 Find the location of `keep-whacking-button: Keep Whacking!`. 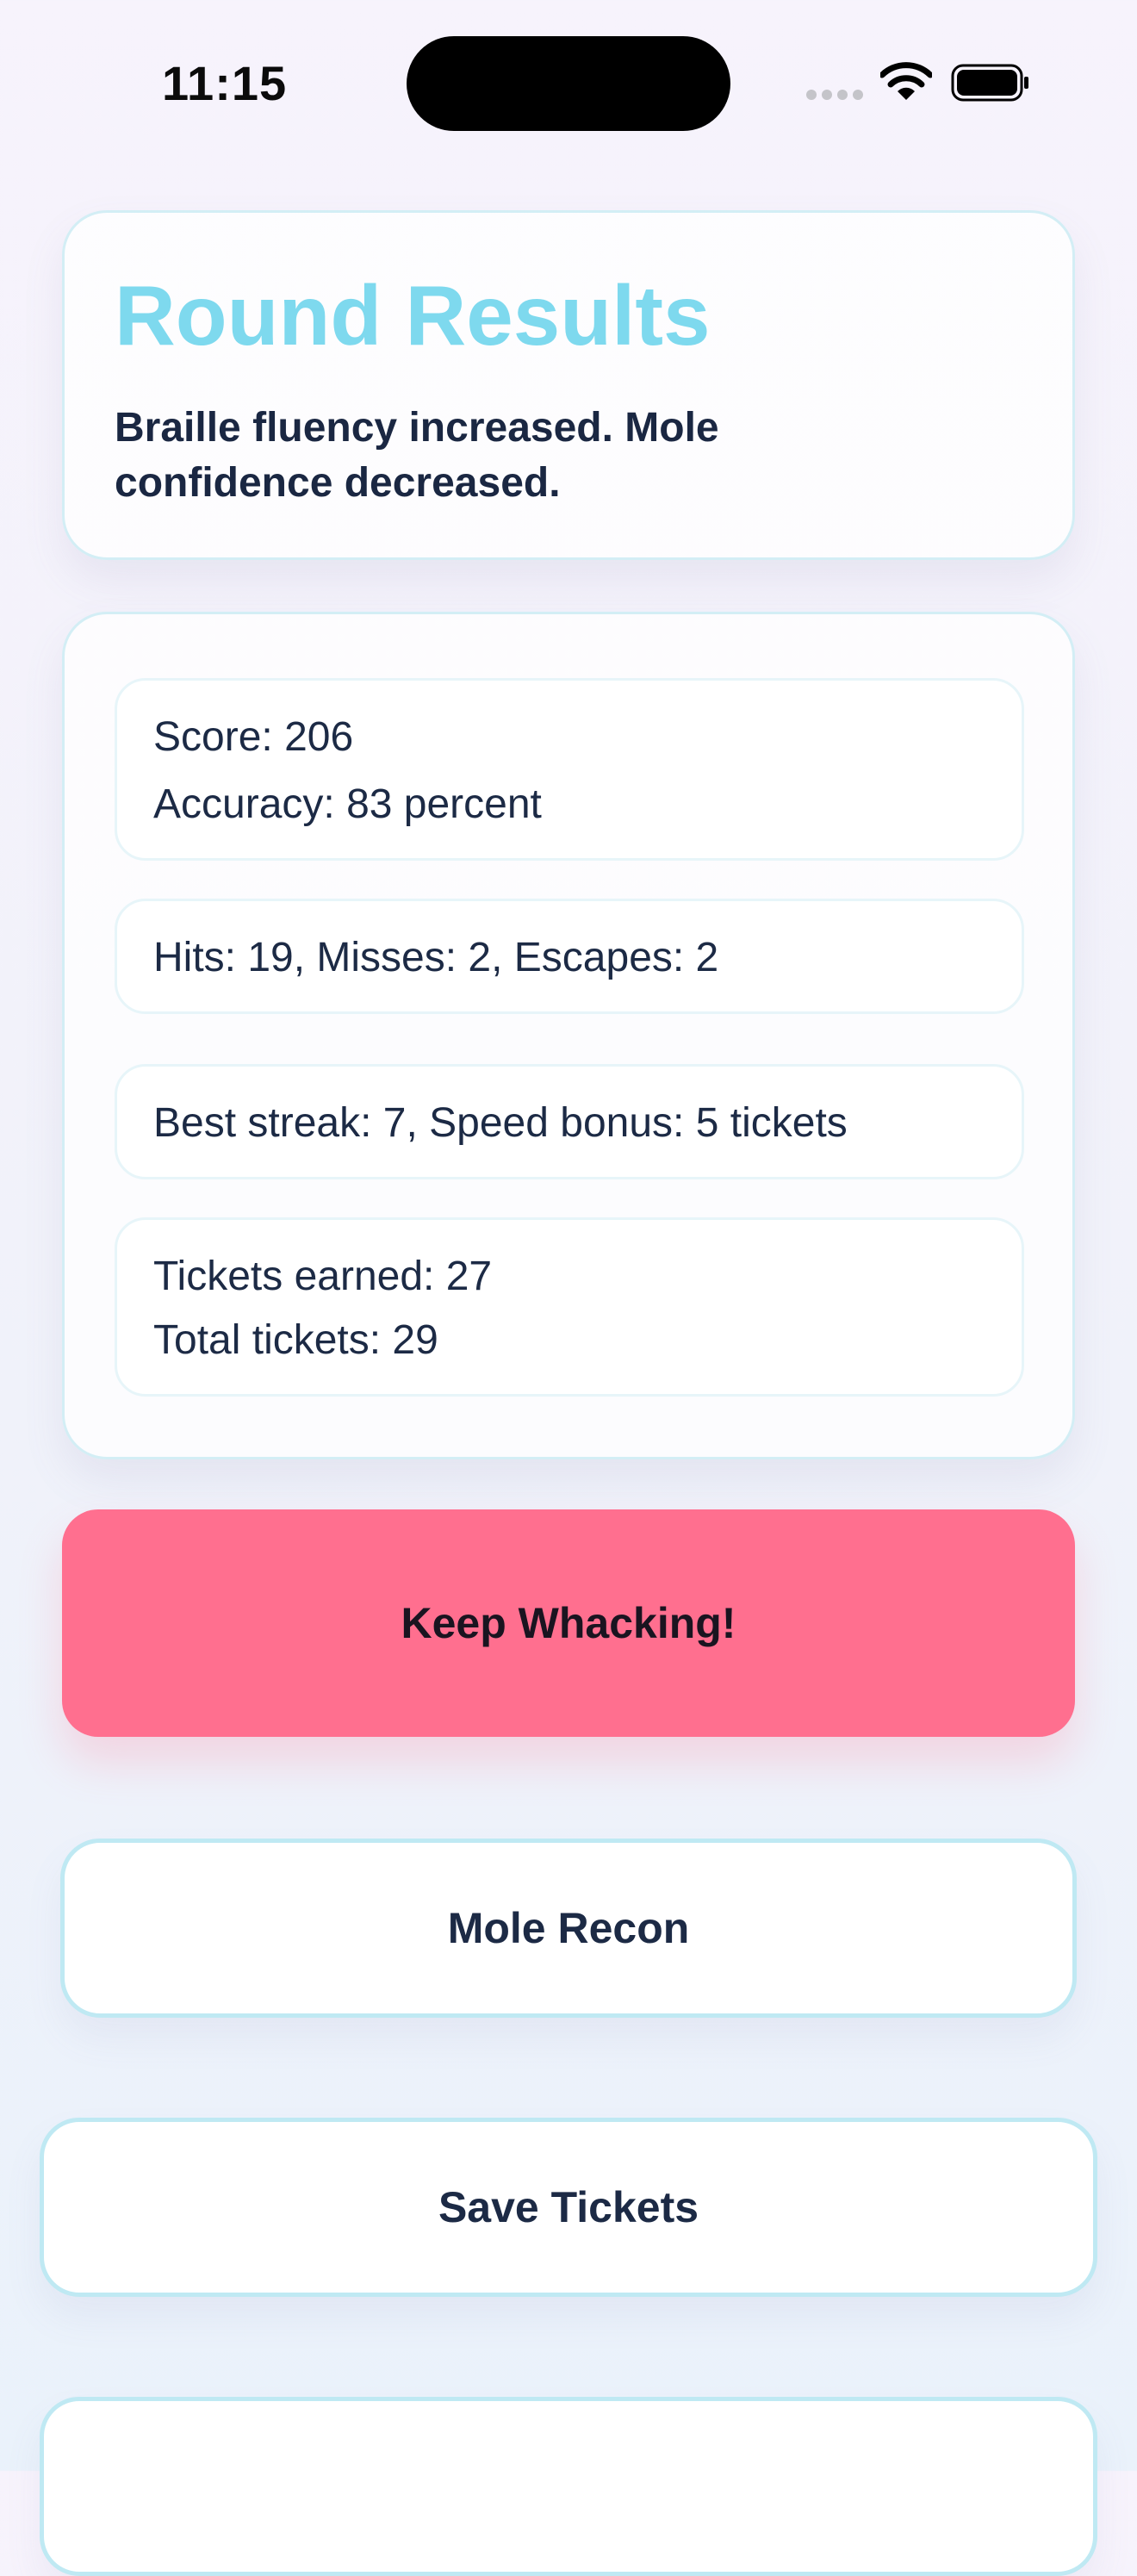

keep-whacking-button: Keep Whacking! is located at coordinates (568, 1623).